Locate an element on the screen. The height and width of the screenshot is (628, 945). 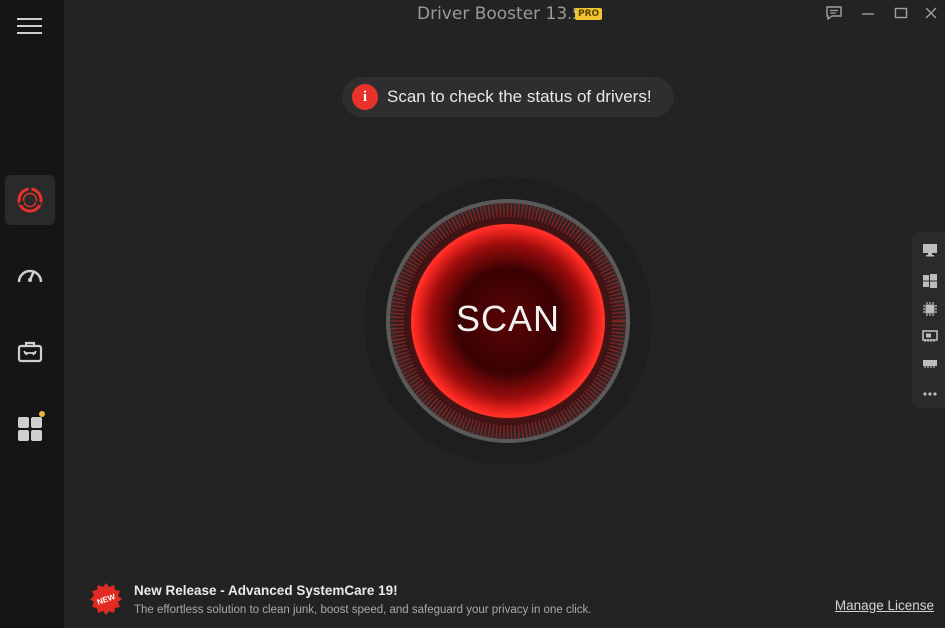
monitor-icon is located at coordinates (930, 250).